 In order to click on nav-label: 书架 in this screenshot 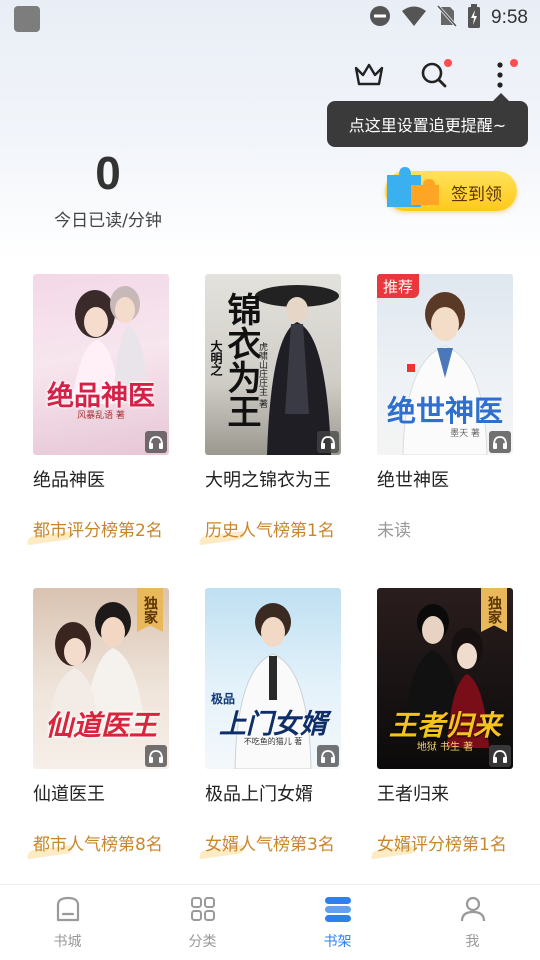, I will do `click(337, 942)`.